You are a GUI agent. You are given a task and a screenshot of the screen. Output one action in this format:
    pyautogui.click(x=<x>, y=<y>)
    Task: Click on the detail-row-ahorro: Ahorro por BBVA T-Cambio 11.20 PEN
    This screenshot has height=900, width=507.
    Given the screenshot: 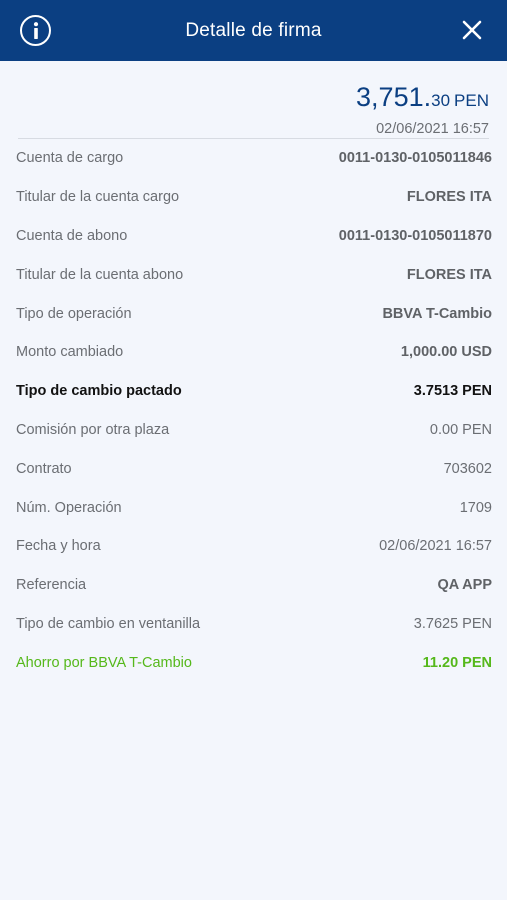 What is the action you would take?
    pyautogui.click(x=254, y=662)
    